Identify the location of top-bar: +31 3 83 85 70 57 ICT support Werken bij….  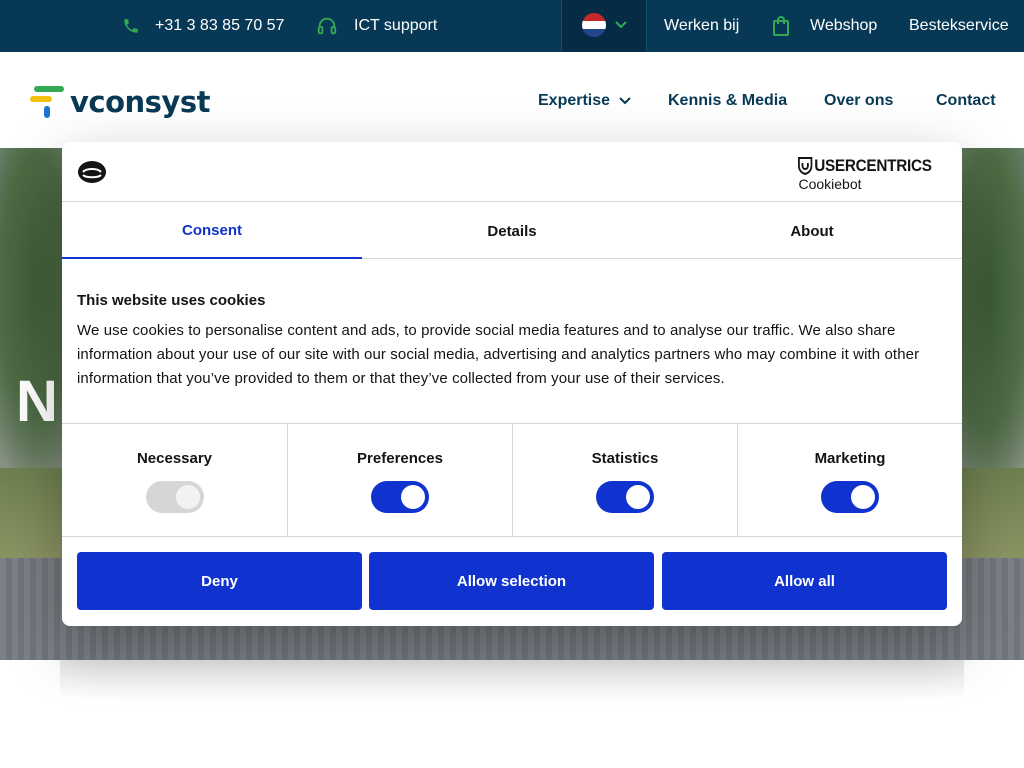
(512, 26).